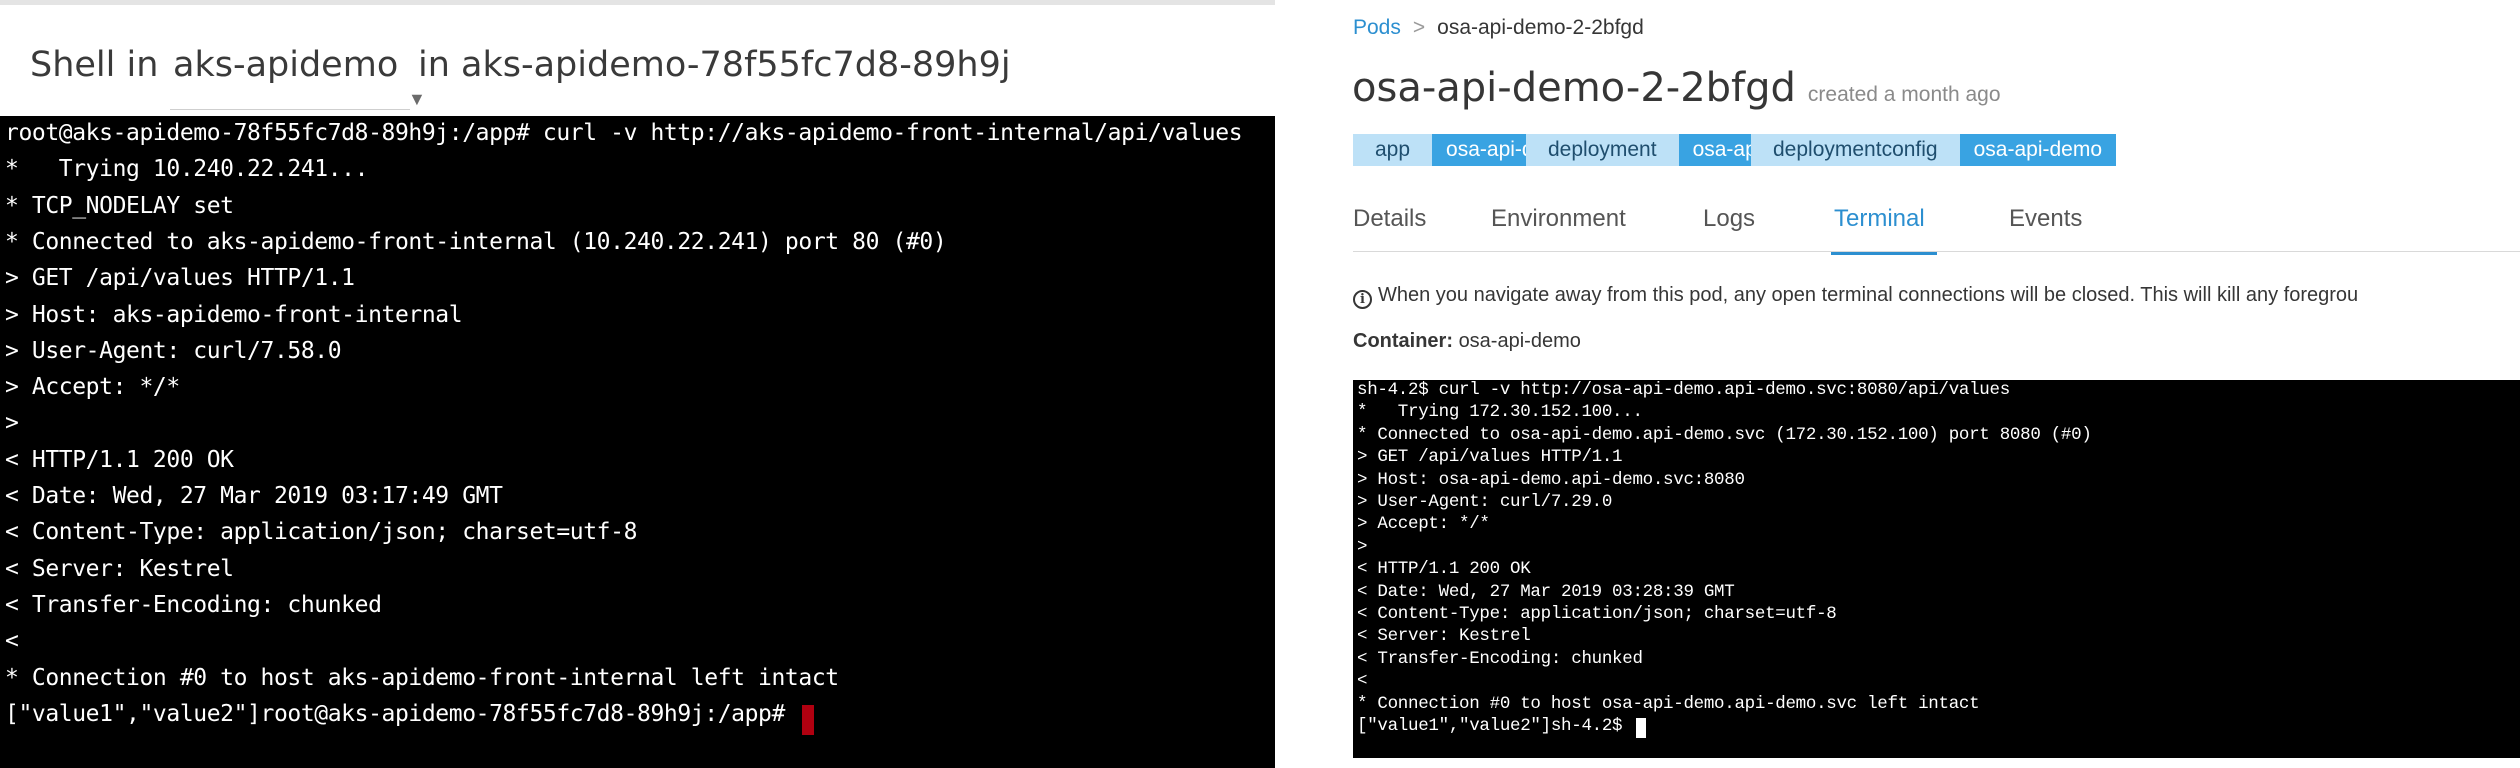 Image resolution: width=2520 pixels, height=768 pixels. I want to click on terminal-line: ["value1","value2"]sh-4.2$, so click(1495, 726).